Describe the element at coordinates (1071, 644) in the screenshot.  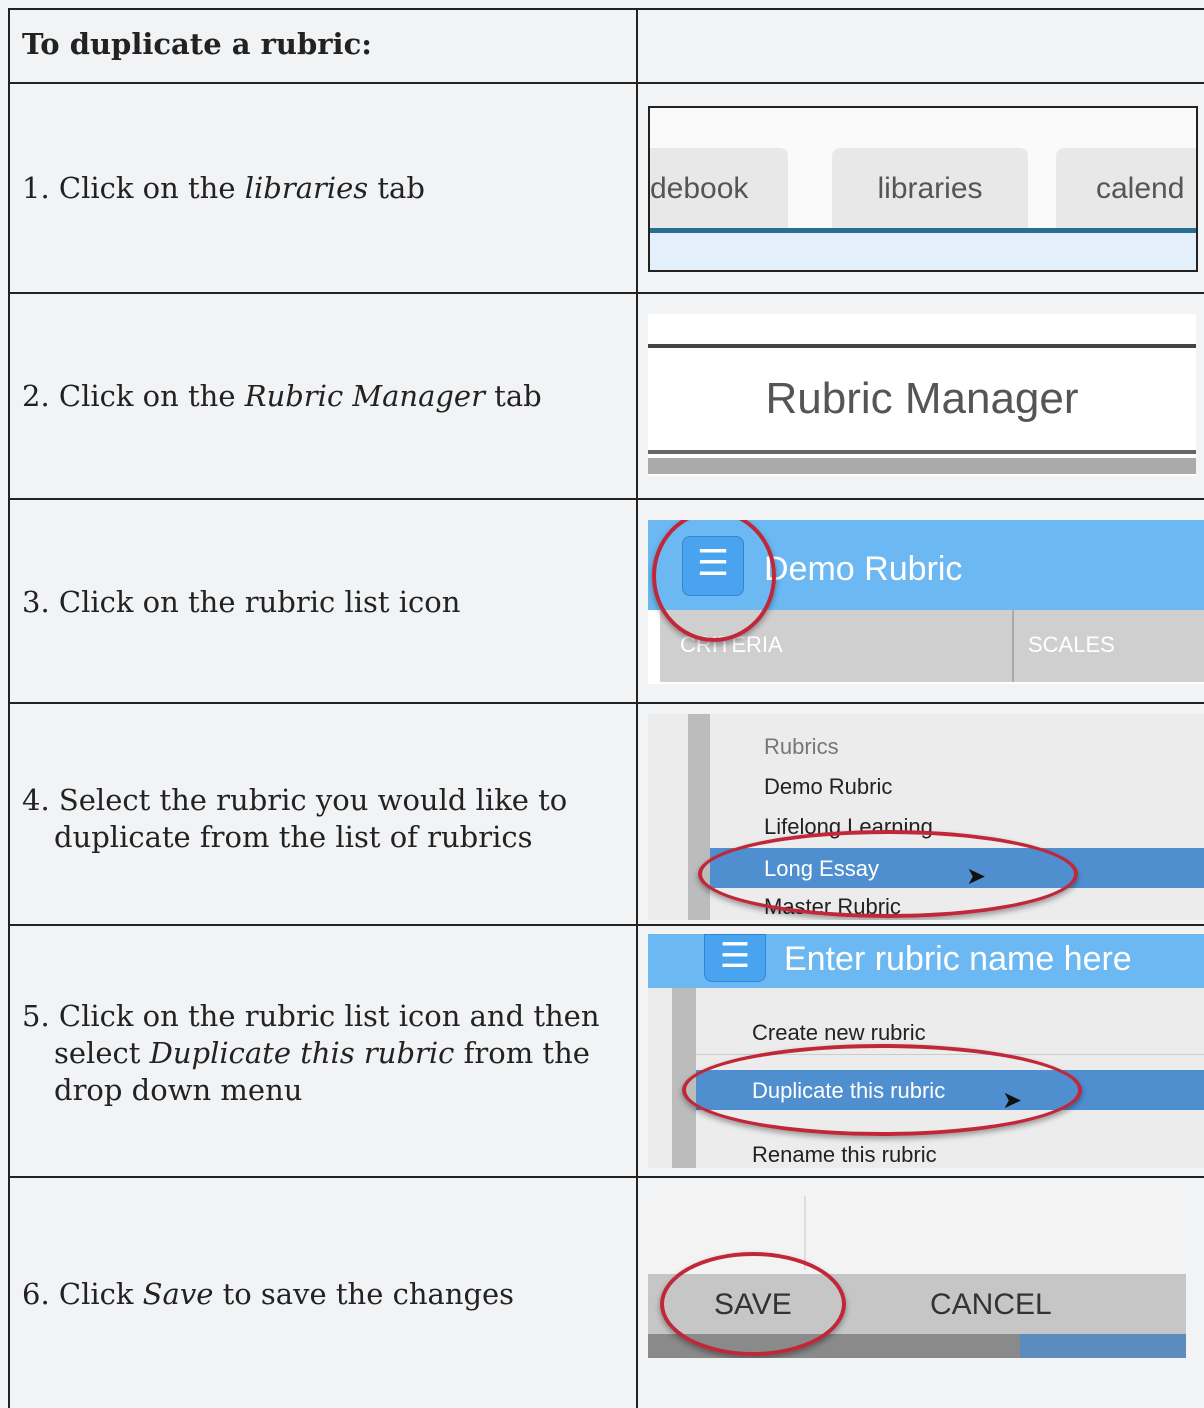
I see `scales-header: SCALES` at that location.